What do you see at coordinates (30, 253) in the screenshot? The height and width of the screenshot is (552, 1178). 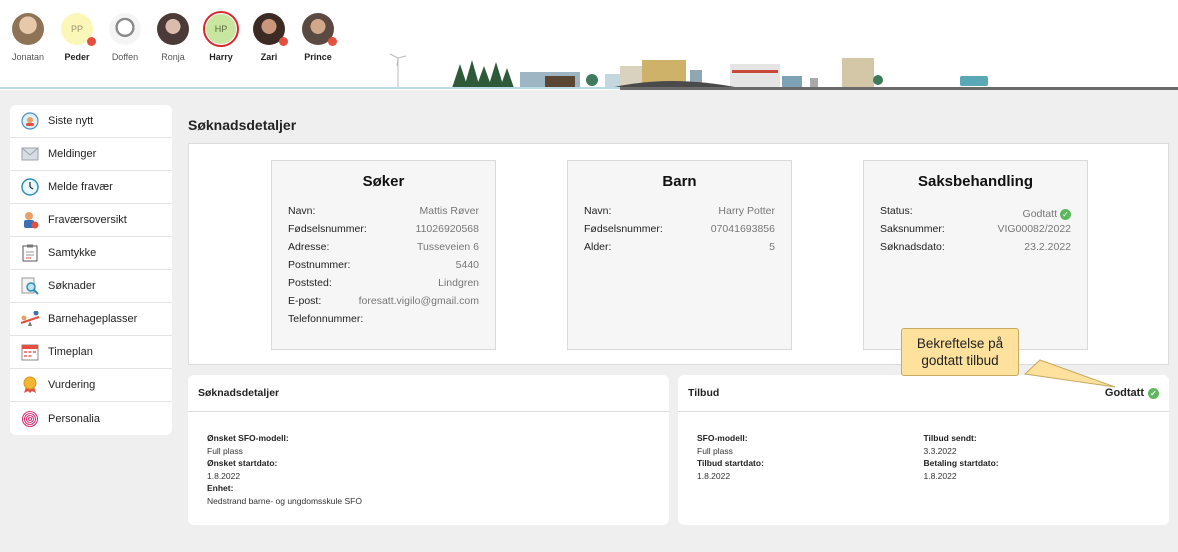 I see `consent-icon` at bounding box center [30, 253].